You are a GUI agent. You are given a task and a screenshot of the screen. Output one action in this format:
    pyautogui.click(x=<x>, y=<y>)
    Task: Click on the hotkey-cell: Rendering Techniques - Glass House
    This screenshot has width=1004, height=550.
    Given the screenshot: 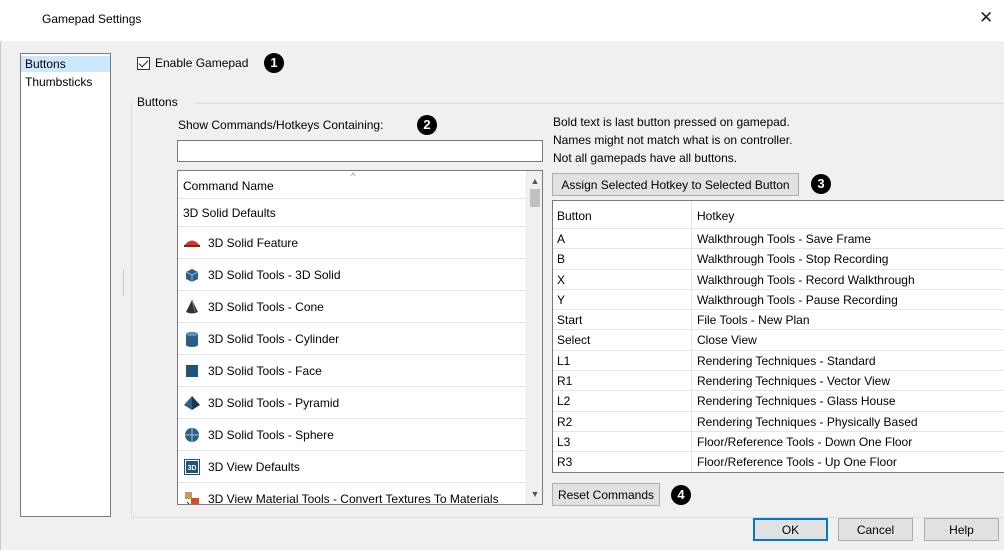 What is the action you would take?
    pyautogui.click(x=796, y=401)
    